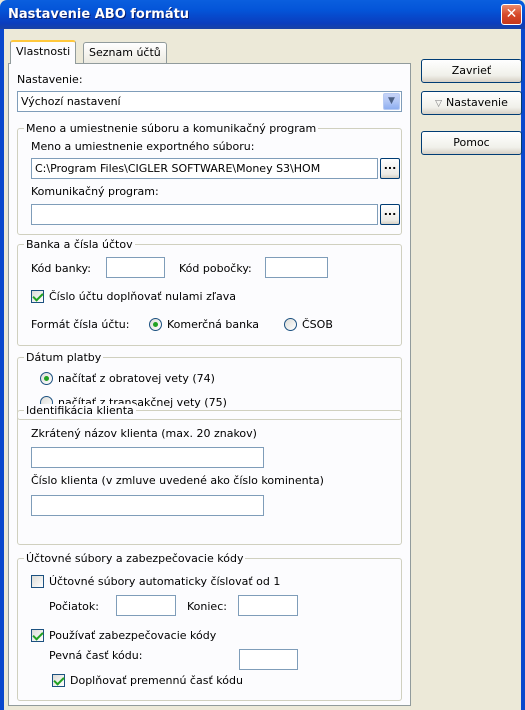  Describe the element at coordinates (46, 378) in the screenshot. I see `date-obrat-radio` at that location.